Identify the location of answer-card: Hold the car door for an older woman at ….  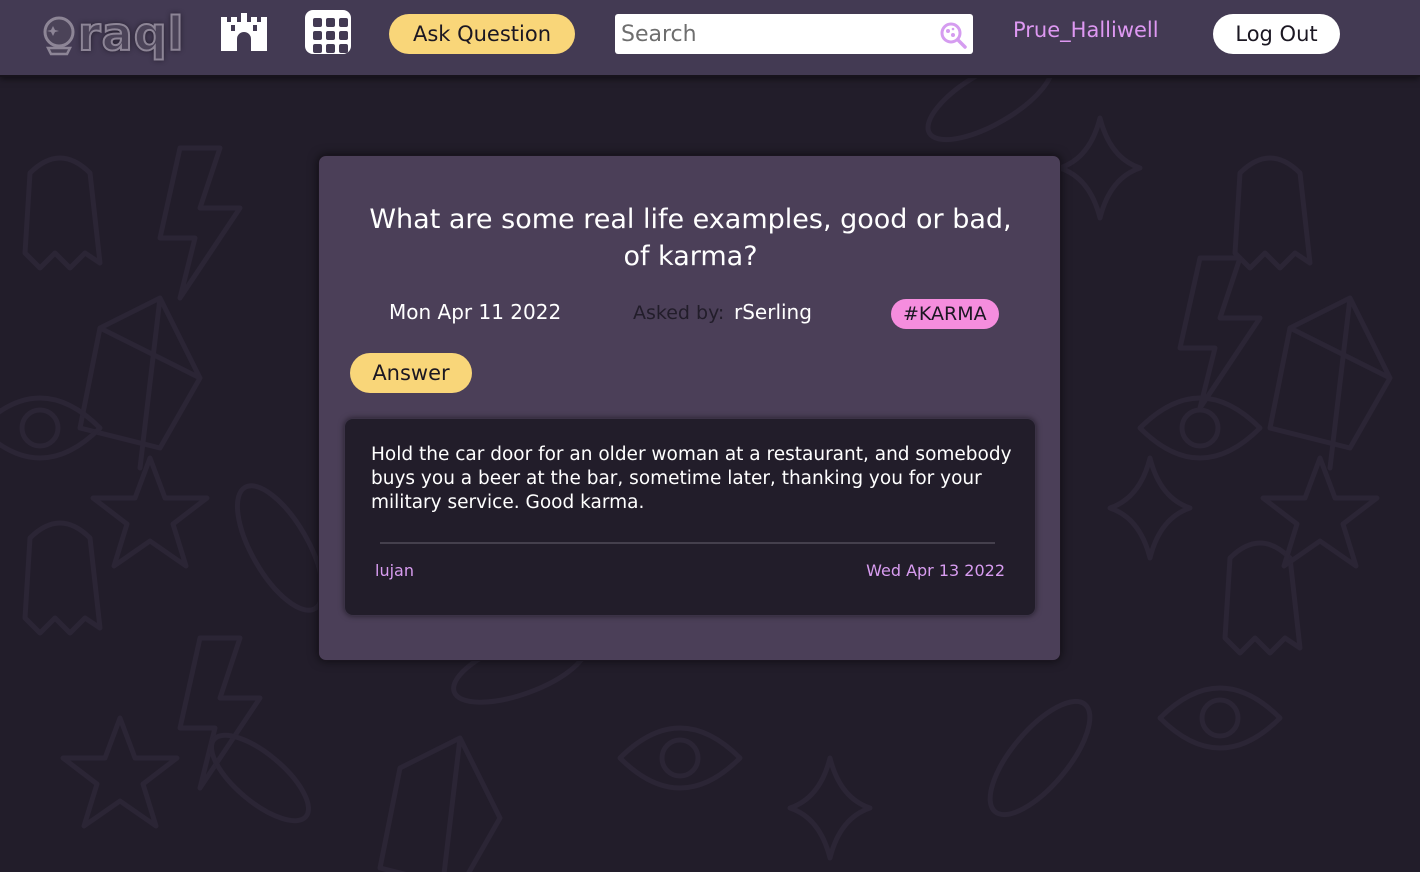
(690, 517).